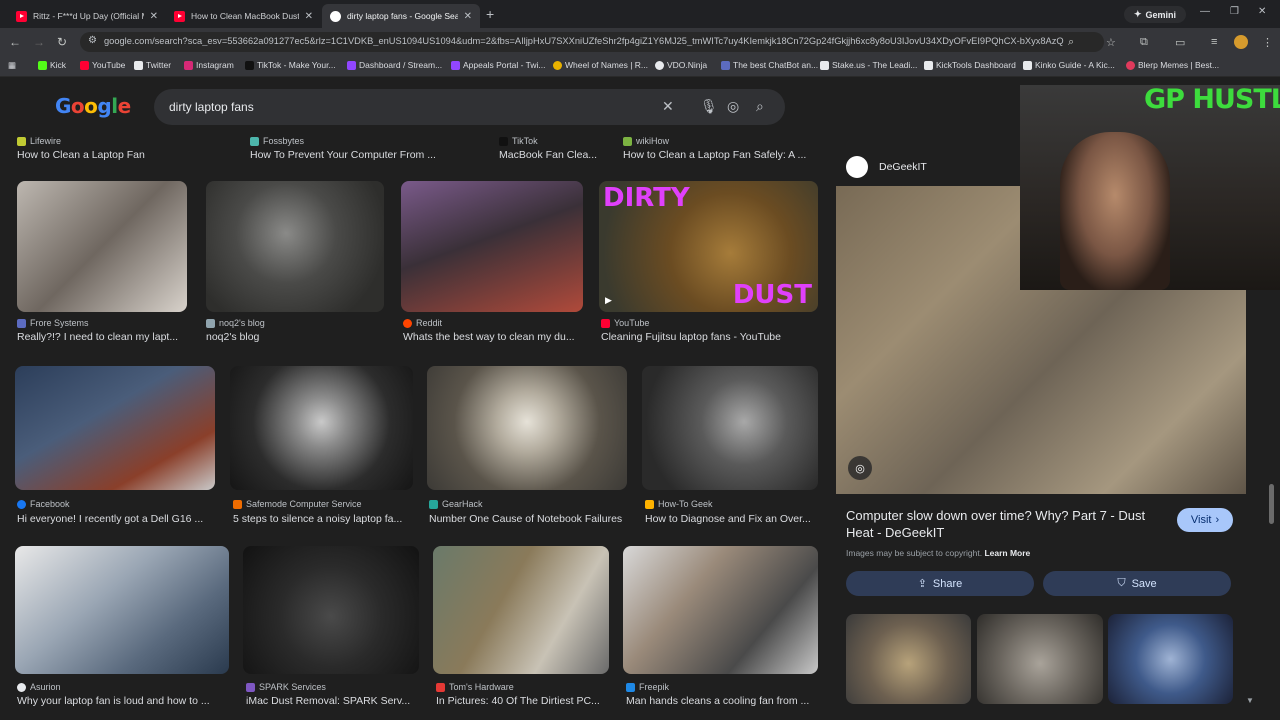 The image size is (1280, 720). I want to click on result-source: Asurion, so click(39, 687).